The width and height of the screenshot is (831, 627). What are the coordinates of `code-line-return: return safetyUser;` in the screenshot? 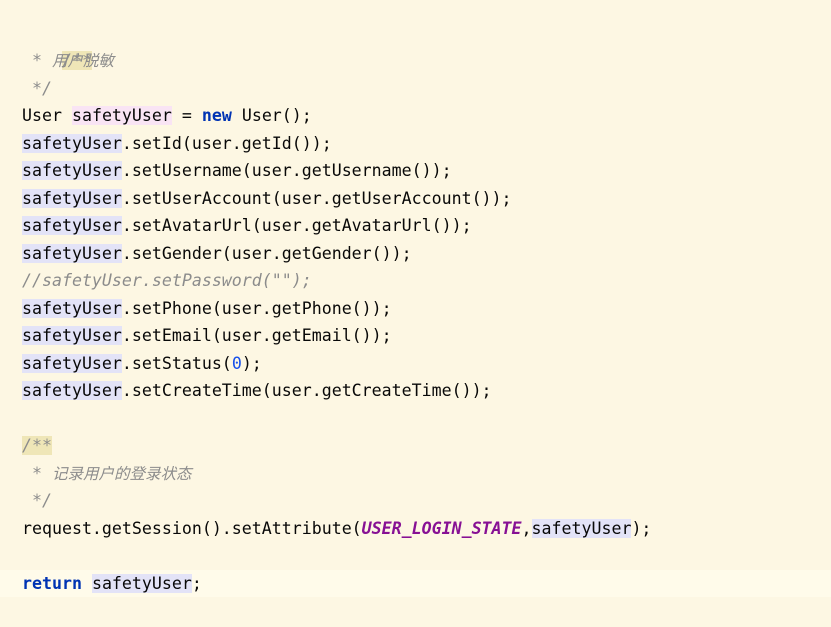 It's located at (415, 583).